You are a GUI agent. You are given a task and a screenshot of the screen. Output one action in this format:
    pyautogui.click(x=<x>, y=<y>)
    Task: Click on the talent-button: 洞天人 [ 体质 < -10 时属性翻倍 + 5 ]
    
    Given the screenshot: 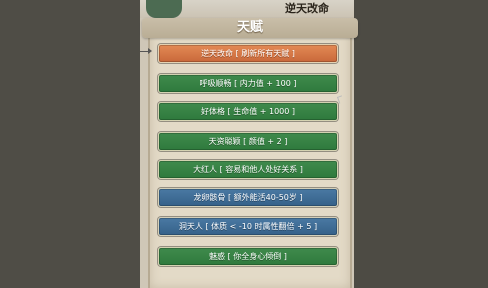 What is the action you would take?
    pyautogui.click(x=248, y=226)
    